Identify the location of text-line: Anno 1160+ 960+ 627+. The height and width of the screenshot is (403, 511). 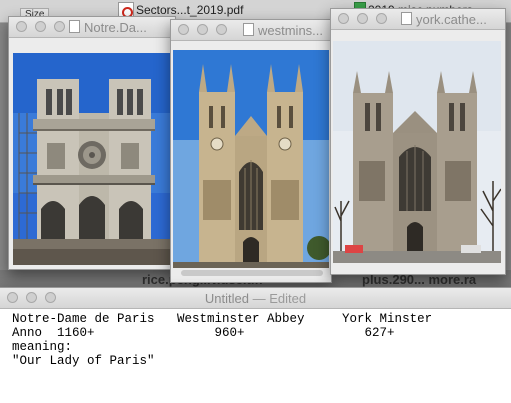
(261, 333).